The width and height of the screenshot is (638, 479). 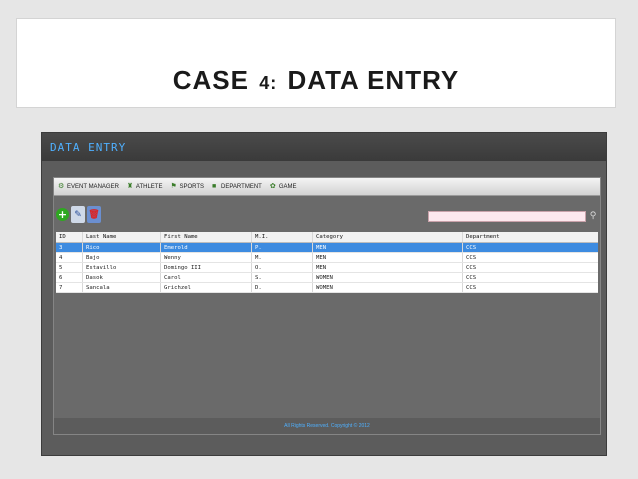 I want to click on column-header-id: ID, so click(x=69, y=237).